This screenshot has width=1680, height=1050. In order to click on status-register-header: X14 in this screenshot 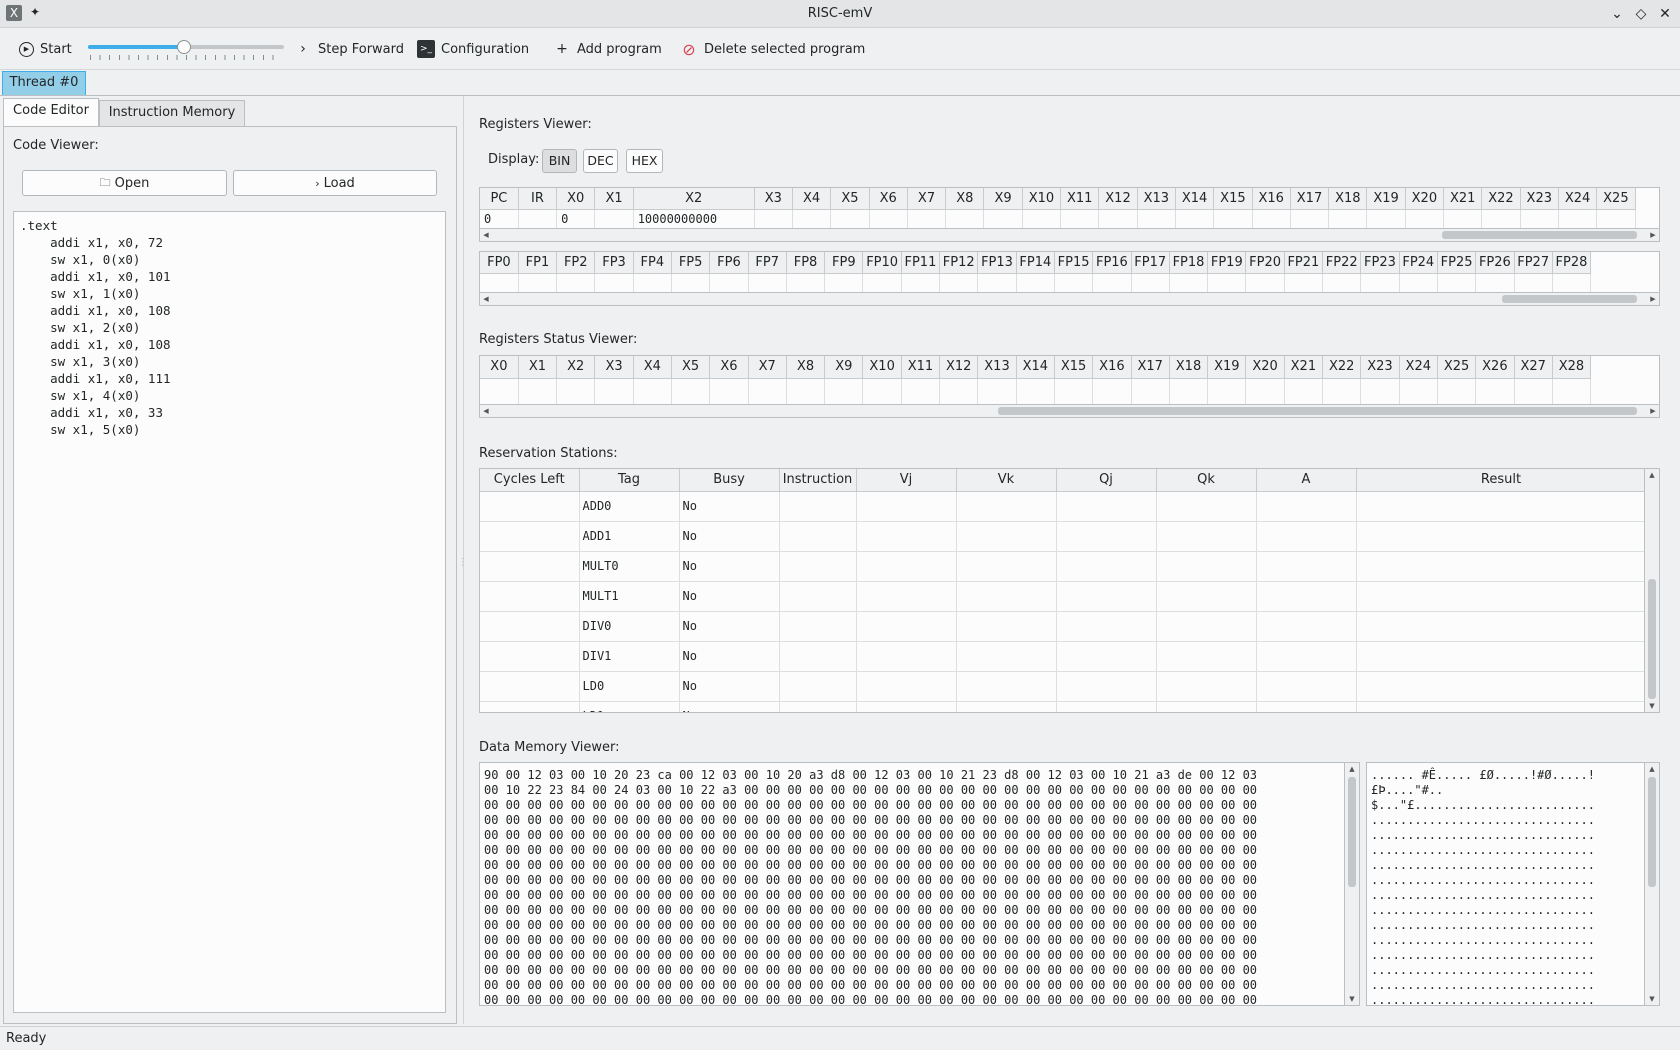, I will do `click(1035, 367)`.